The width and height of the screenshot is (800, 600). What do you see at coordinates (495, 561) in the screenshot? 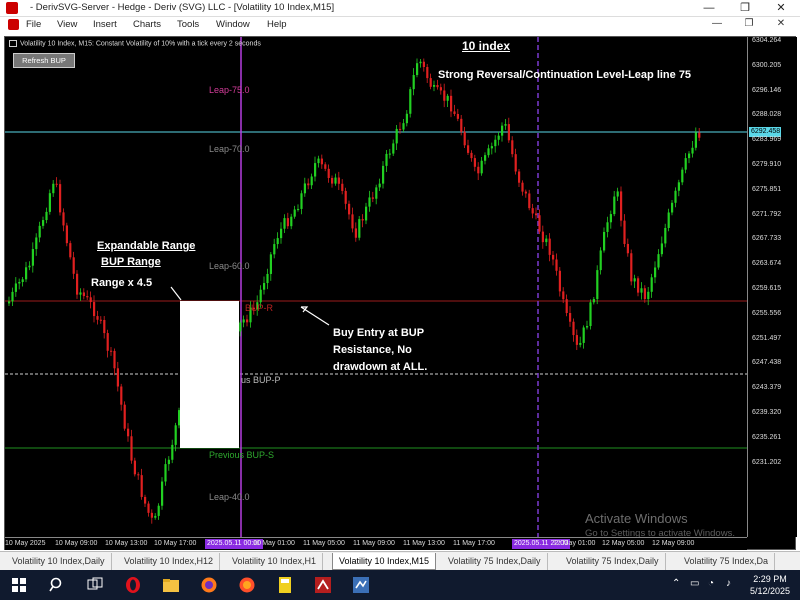
I see `tab-v75-daily: Volatility 75 Index,Daily` at bounding box center [495, 561].